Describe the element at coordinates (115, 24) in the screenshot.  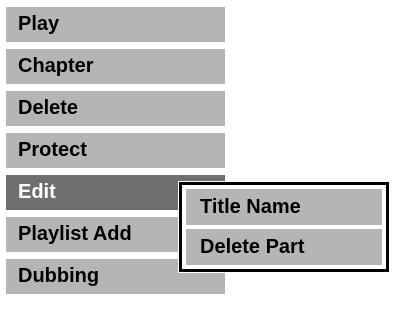
I see `menu-item-play: Play` at that location.